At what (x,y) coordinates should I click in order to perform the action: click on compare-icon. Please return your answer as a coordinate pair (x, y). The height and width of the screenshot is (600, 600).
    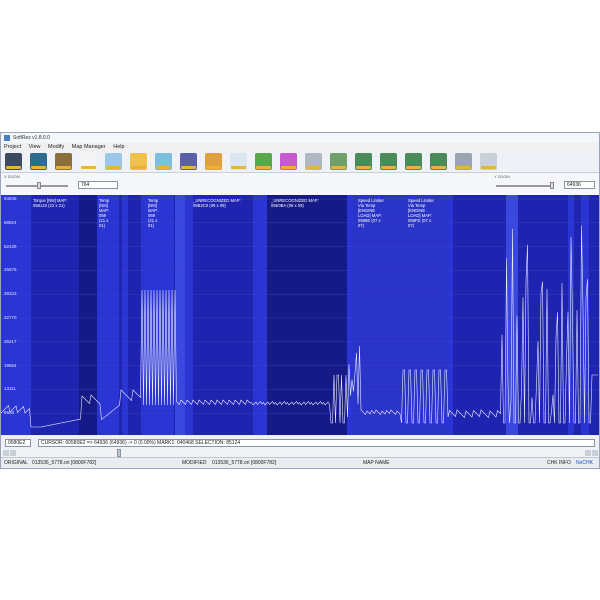
    Looking at the image, I should click on (38, 161).